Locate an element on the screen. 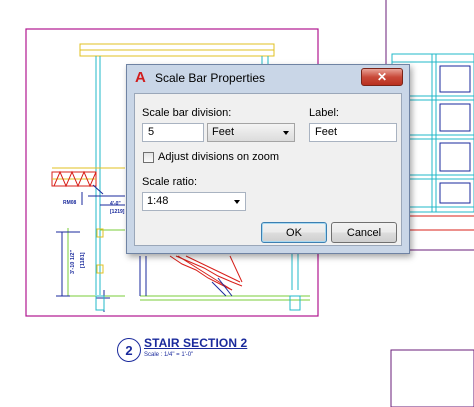  adjust-divisions-checkbox is located at coordinates (148, 157).